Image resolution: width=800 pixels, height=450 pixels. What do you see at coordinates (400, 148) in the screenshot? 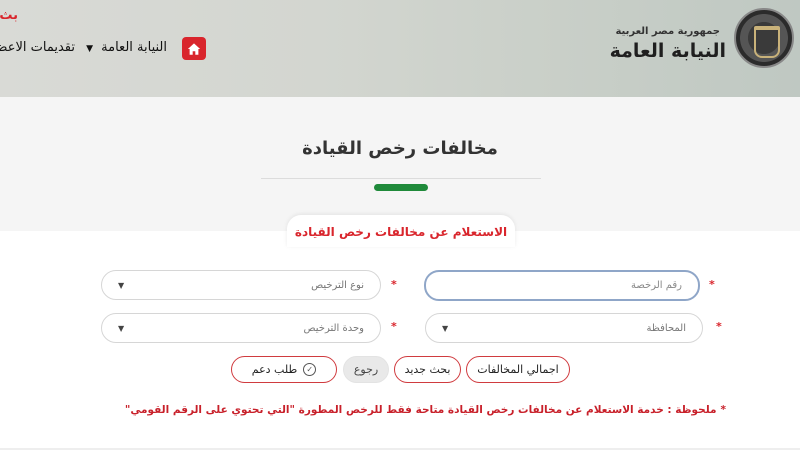
I see `page-title: مخالفات رخص القيادة` at bounding box center [400, 148].